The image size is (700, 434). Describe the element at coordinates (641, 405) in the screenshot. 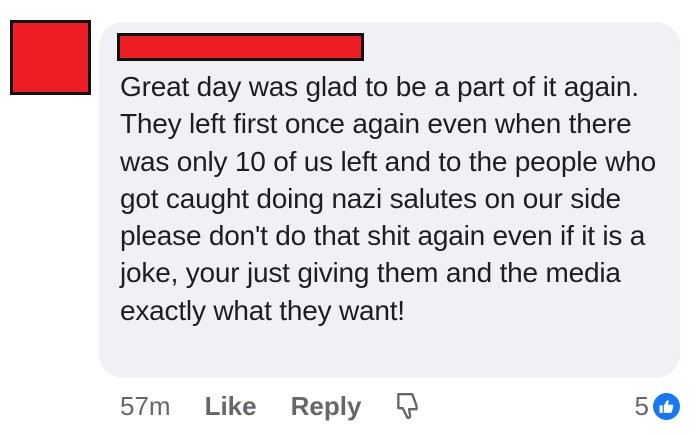

I see `reaction-count: 5` at that location.